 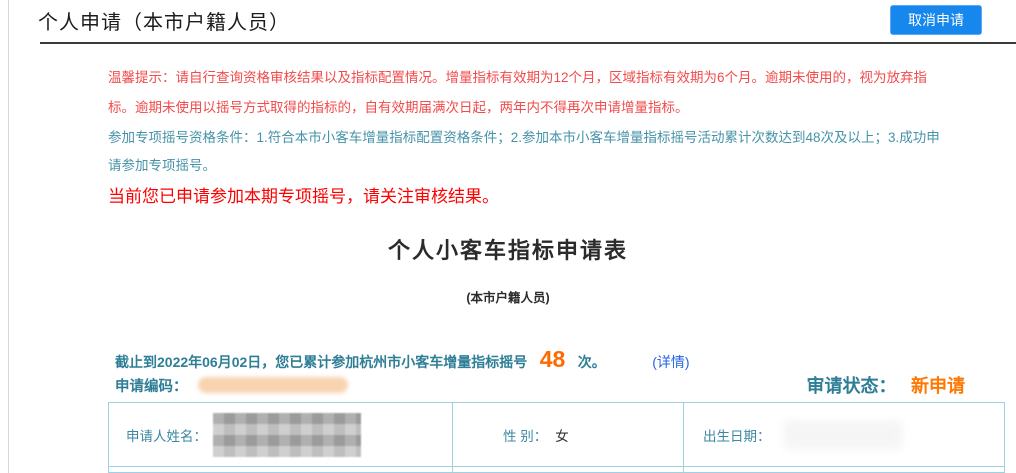 What do you see at coordinates (540, 385) in the screenshot?
I see `application-code-row: 申请编码： 审请状态： 新申请` at bounding box center [540, 385].